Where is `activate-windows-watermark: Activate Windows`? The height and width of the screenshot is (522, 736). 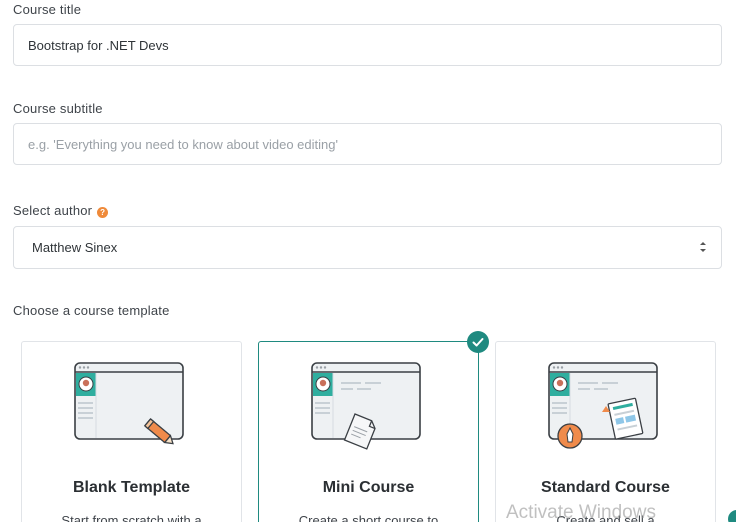 activate-windows-watermark: Activate Windows is located at coordinates (581, 512).